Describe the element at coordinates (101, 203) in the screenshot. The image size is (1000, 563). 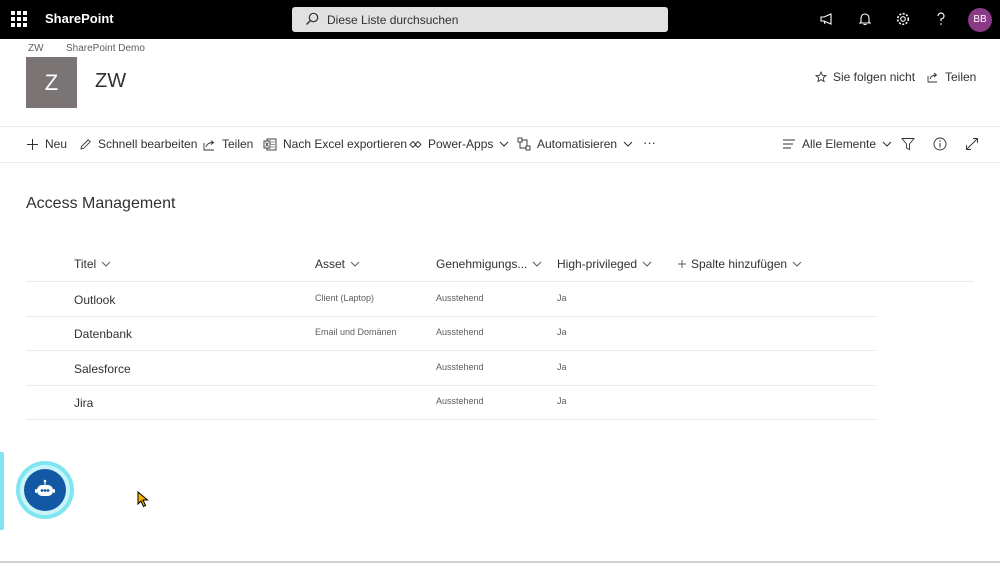
I see `list-title: Access Management` at that location.